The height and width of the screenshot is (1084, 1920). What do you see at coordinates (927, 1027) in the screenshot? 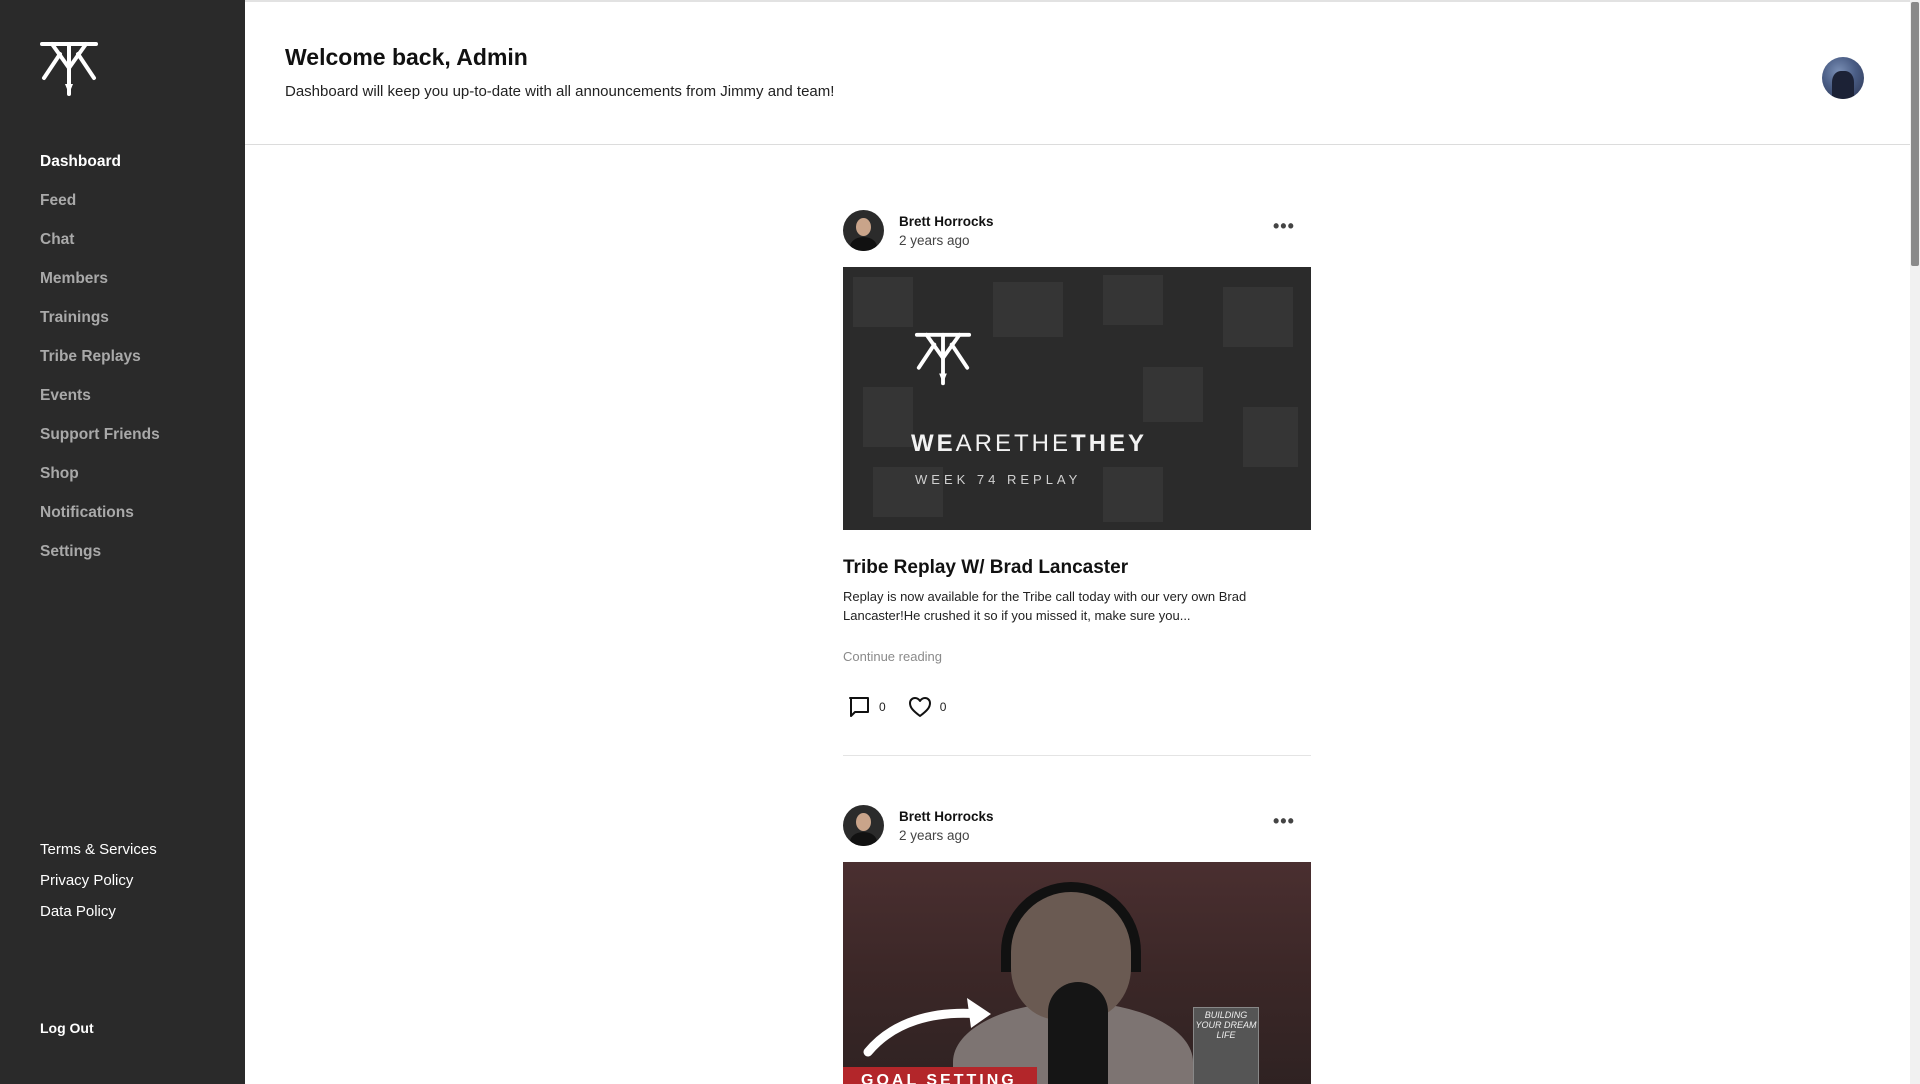
I see `arrow-graphic` at bounding box center [927, 1027].